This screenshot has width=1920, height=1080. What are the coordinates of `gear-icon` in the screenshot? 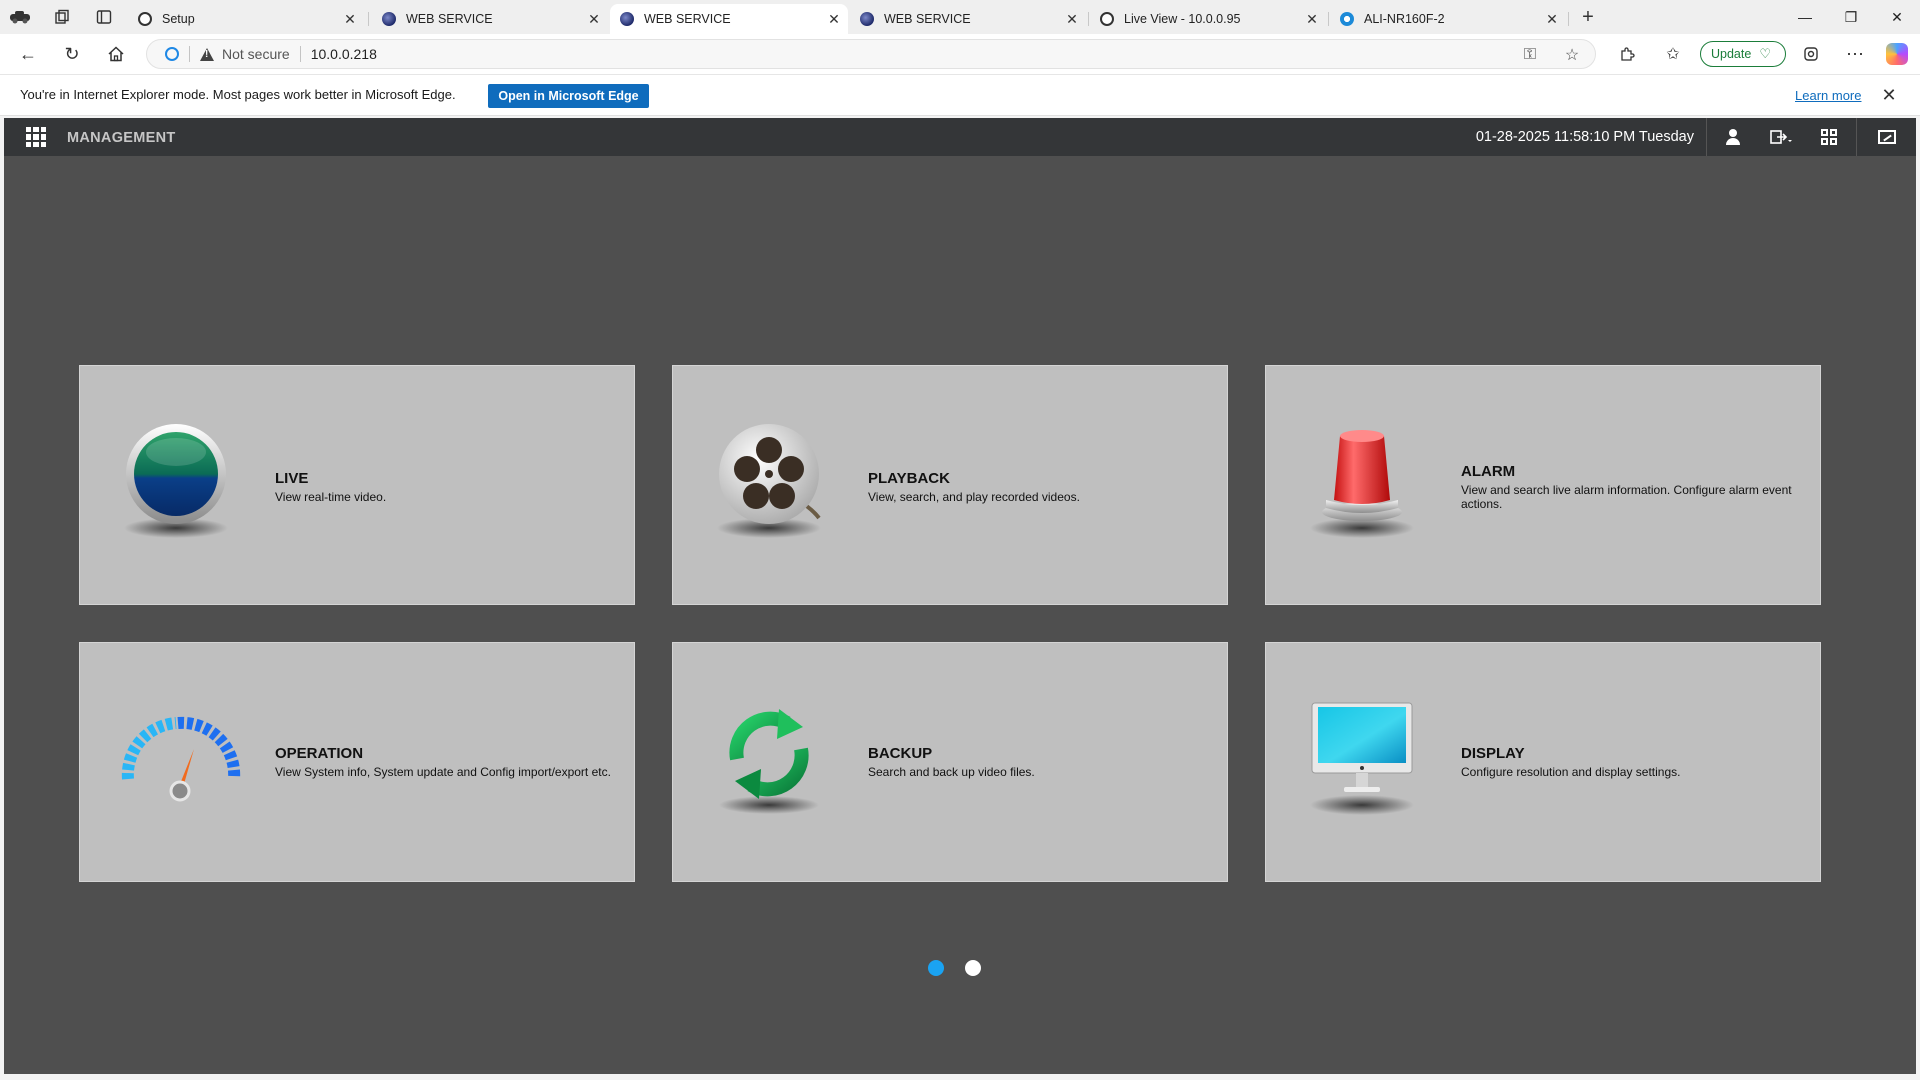 It's located at (1347, 19).